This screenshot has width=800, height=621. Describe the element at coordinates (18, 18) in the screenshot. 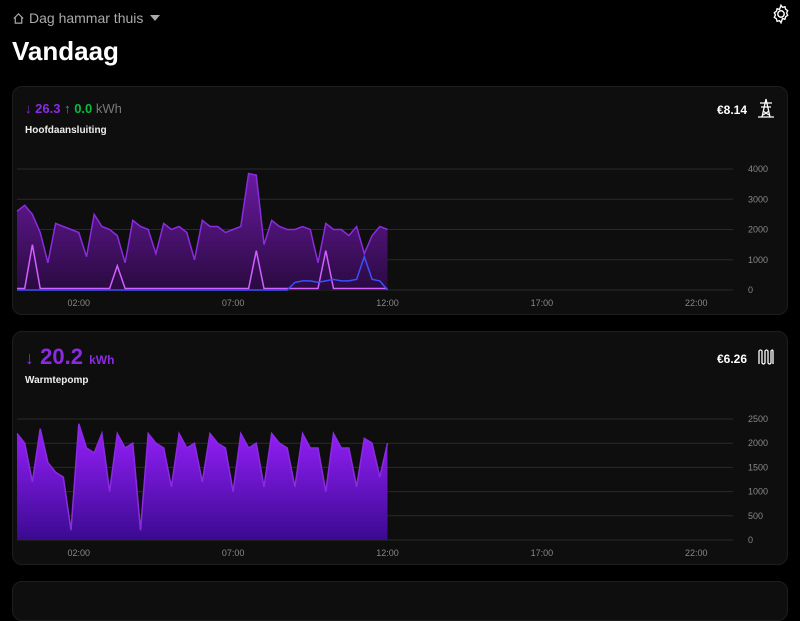

I see `home-icon` at that location.